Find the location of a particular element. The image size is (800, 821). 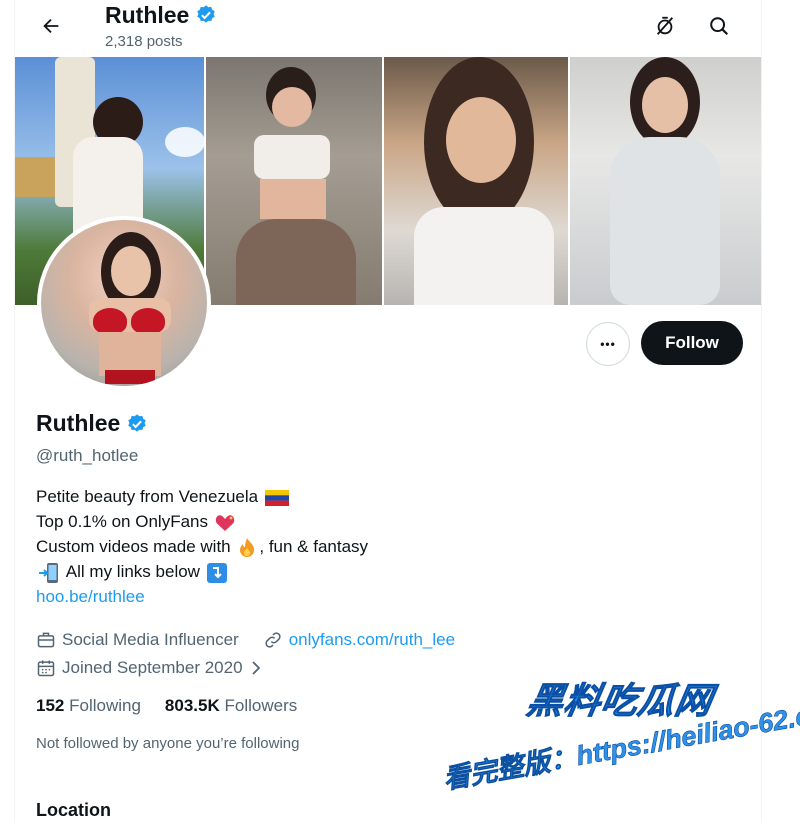

bio-line-1: Petite beauty from Venezuela is located at coordinates (147, 496).